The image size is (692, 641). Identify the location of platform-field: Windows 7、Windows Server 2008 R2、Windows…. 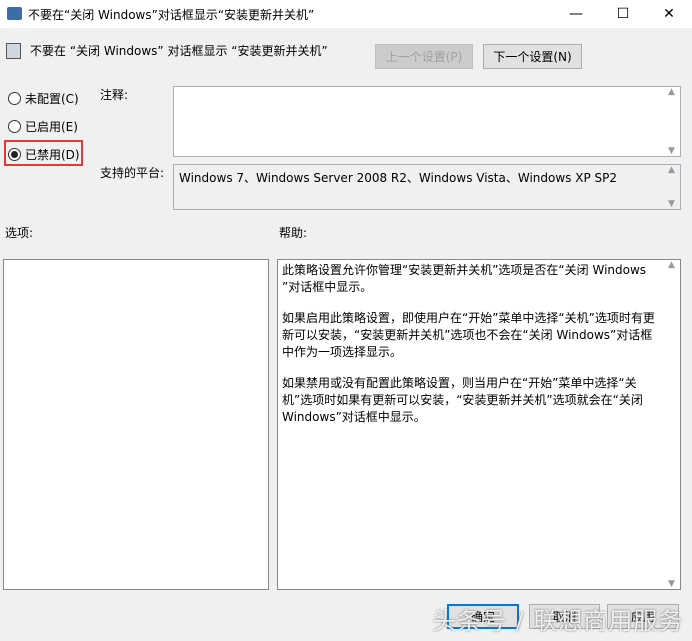
(427, 187).